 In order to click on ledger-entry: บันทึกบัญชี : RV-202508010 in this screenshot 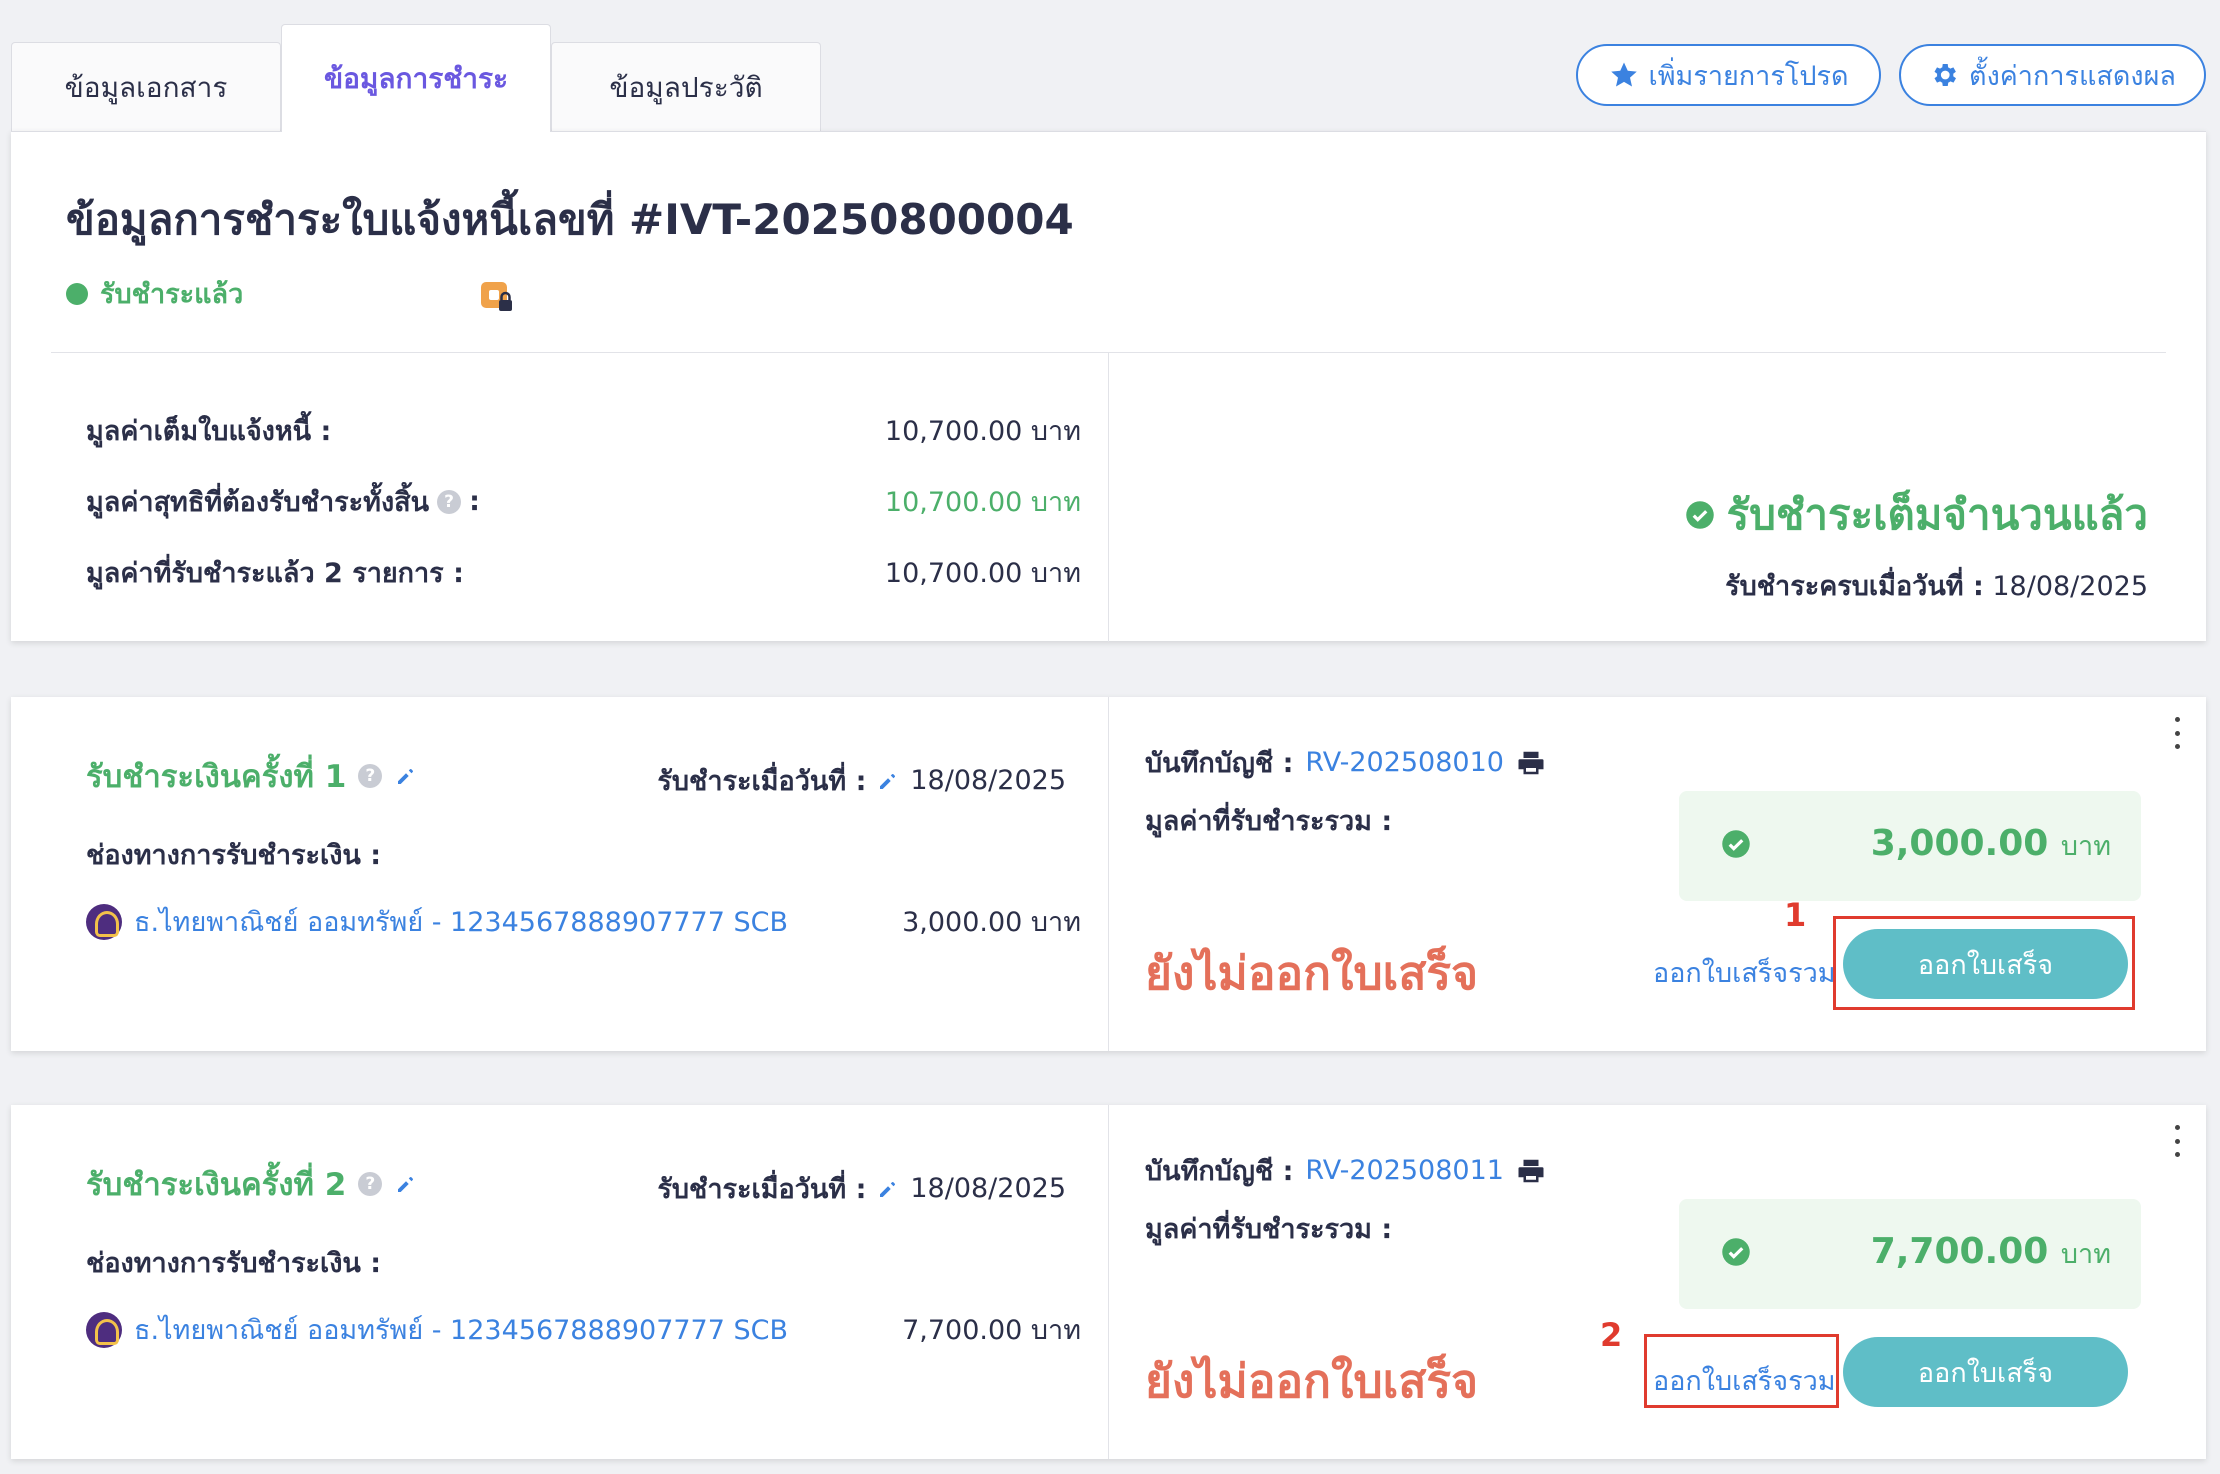, I will do `click(1345, 762)`.